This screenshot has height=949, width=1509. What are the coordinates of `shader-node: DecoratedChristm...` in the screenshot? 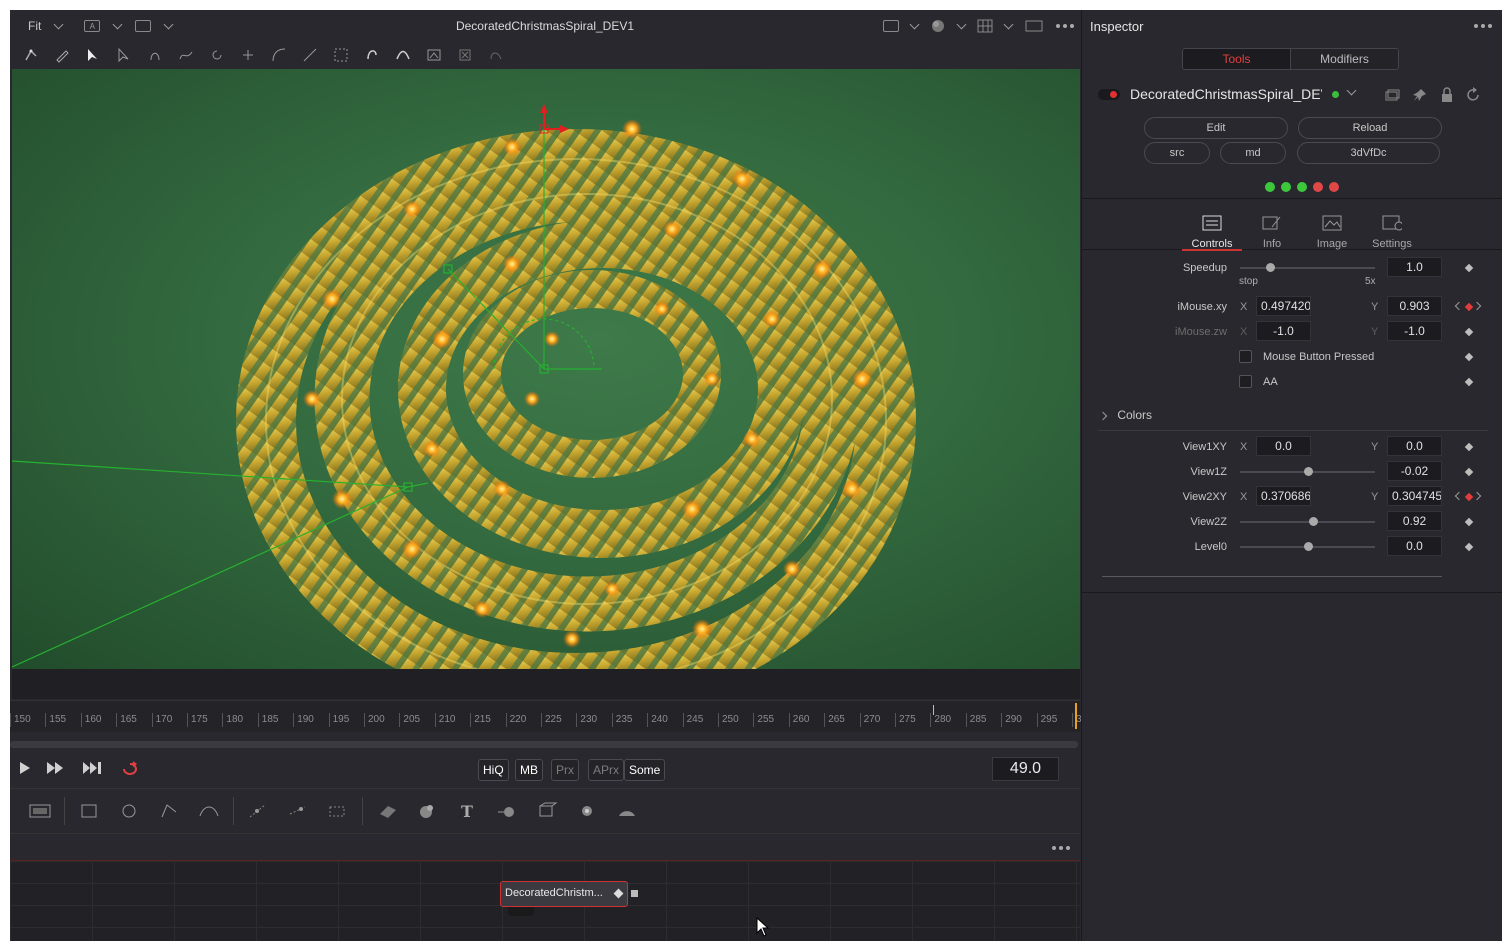 It's located at (564, 894).